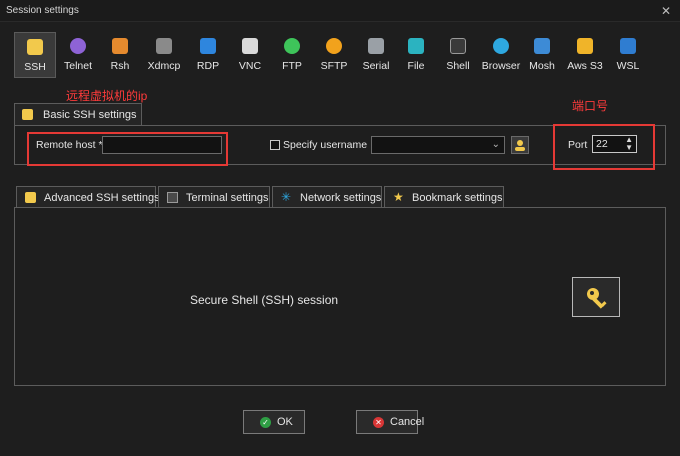  I want to click on port-annotation: 端口号, so click(590, 106).